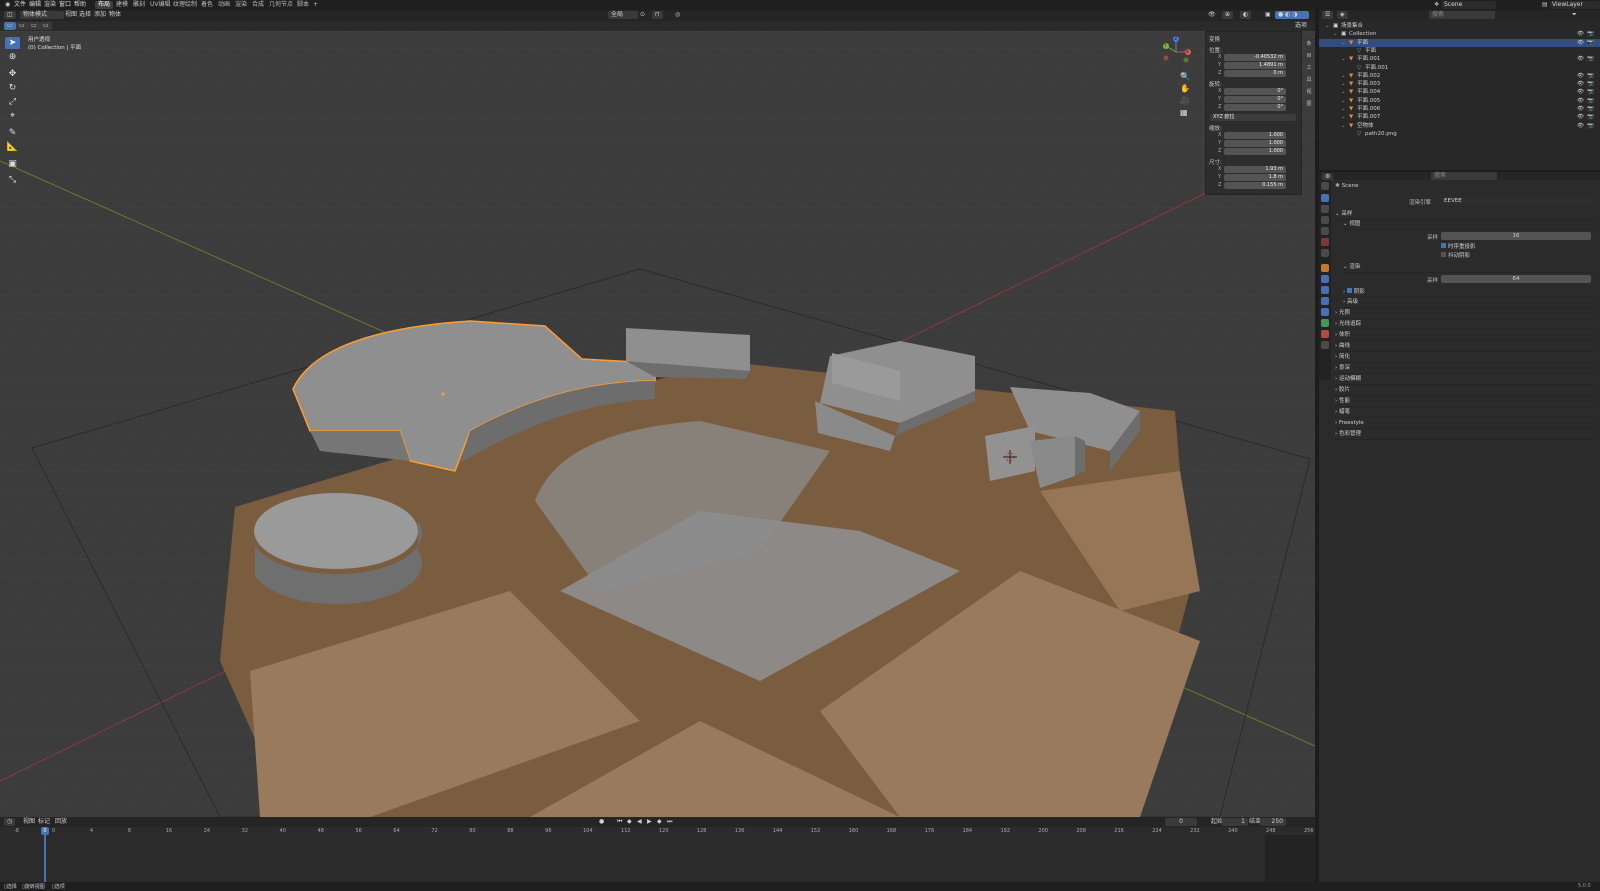 Image resolution: width=1600 pixels, height=891 pixels. I want to click on visibility-icon: 👁, so click(1212, 15).